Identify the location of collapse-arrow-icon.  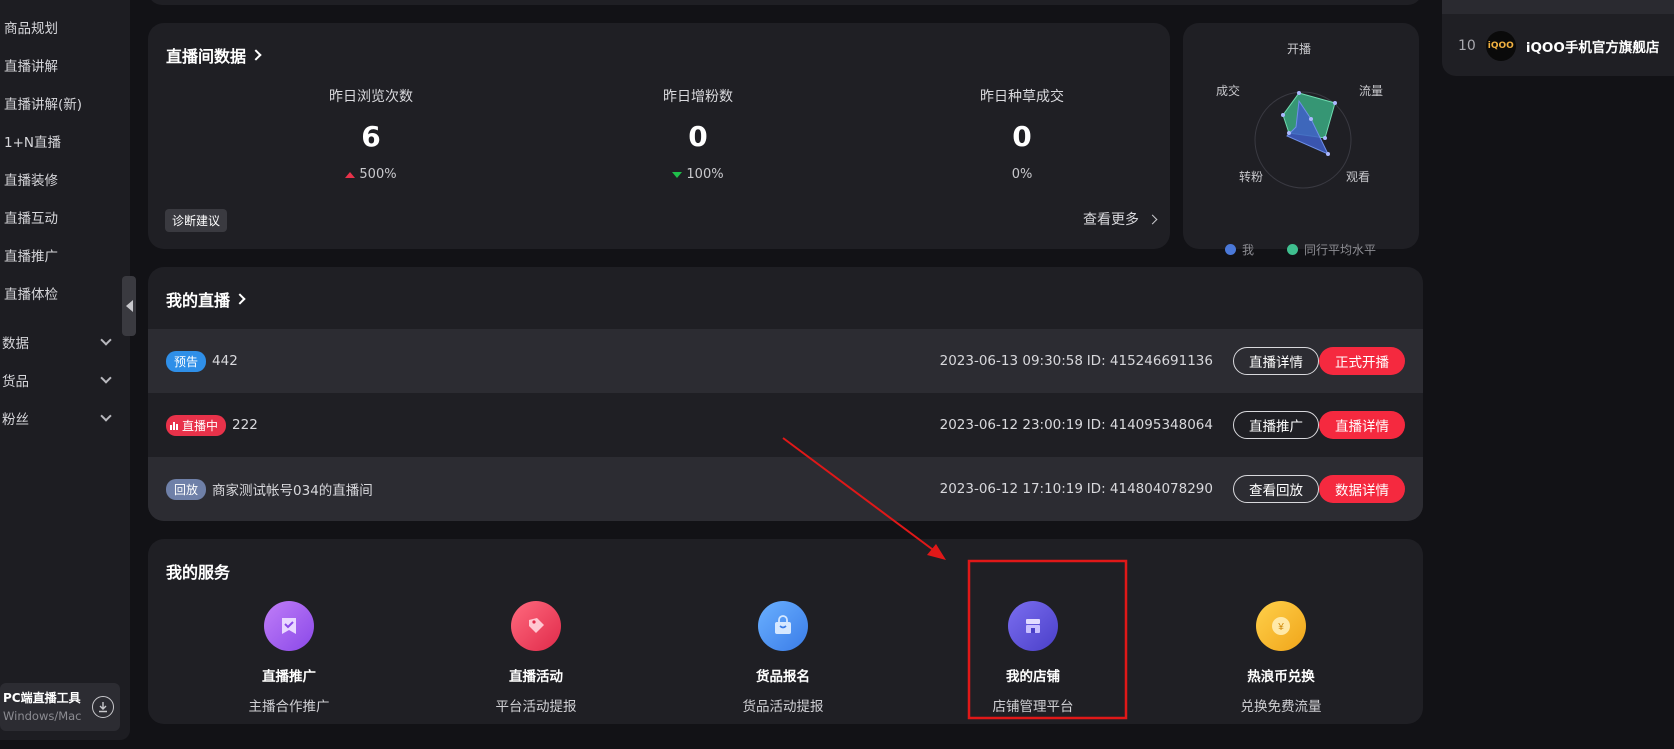
(129, 306).